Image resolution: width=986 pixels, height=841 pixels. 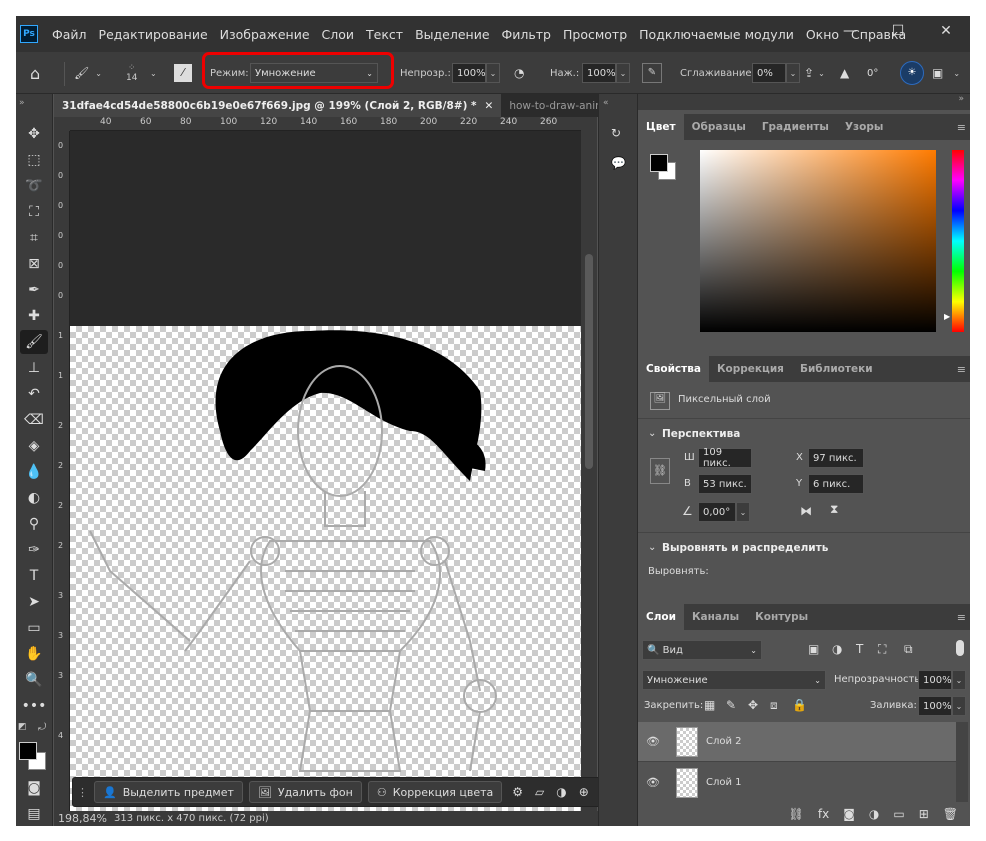 What do you see at coordinates (595, 34) in the screenshot?
I see `menu-view: Просмотр` at bounding box center [595, 34].